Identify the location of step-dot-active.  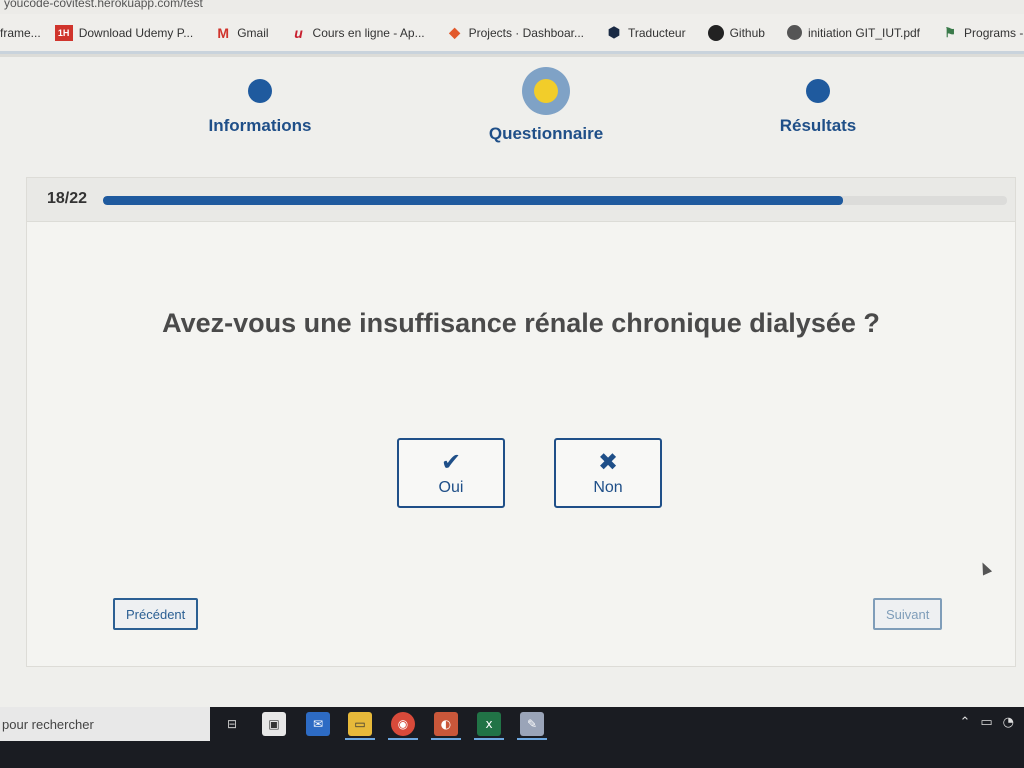
(546, 91).